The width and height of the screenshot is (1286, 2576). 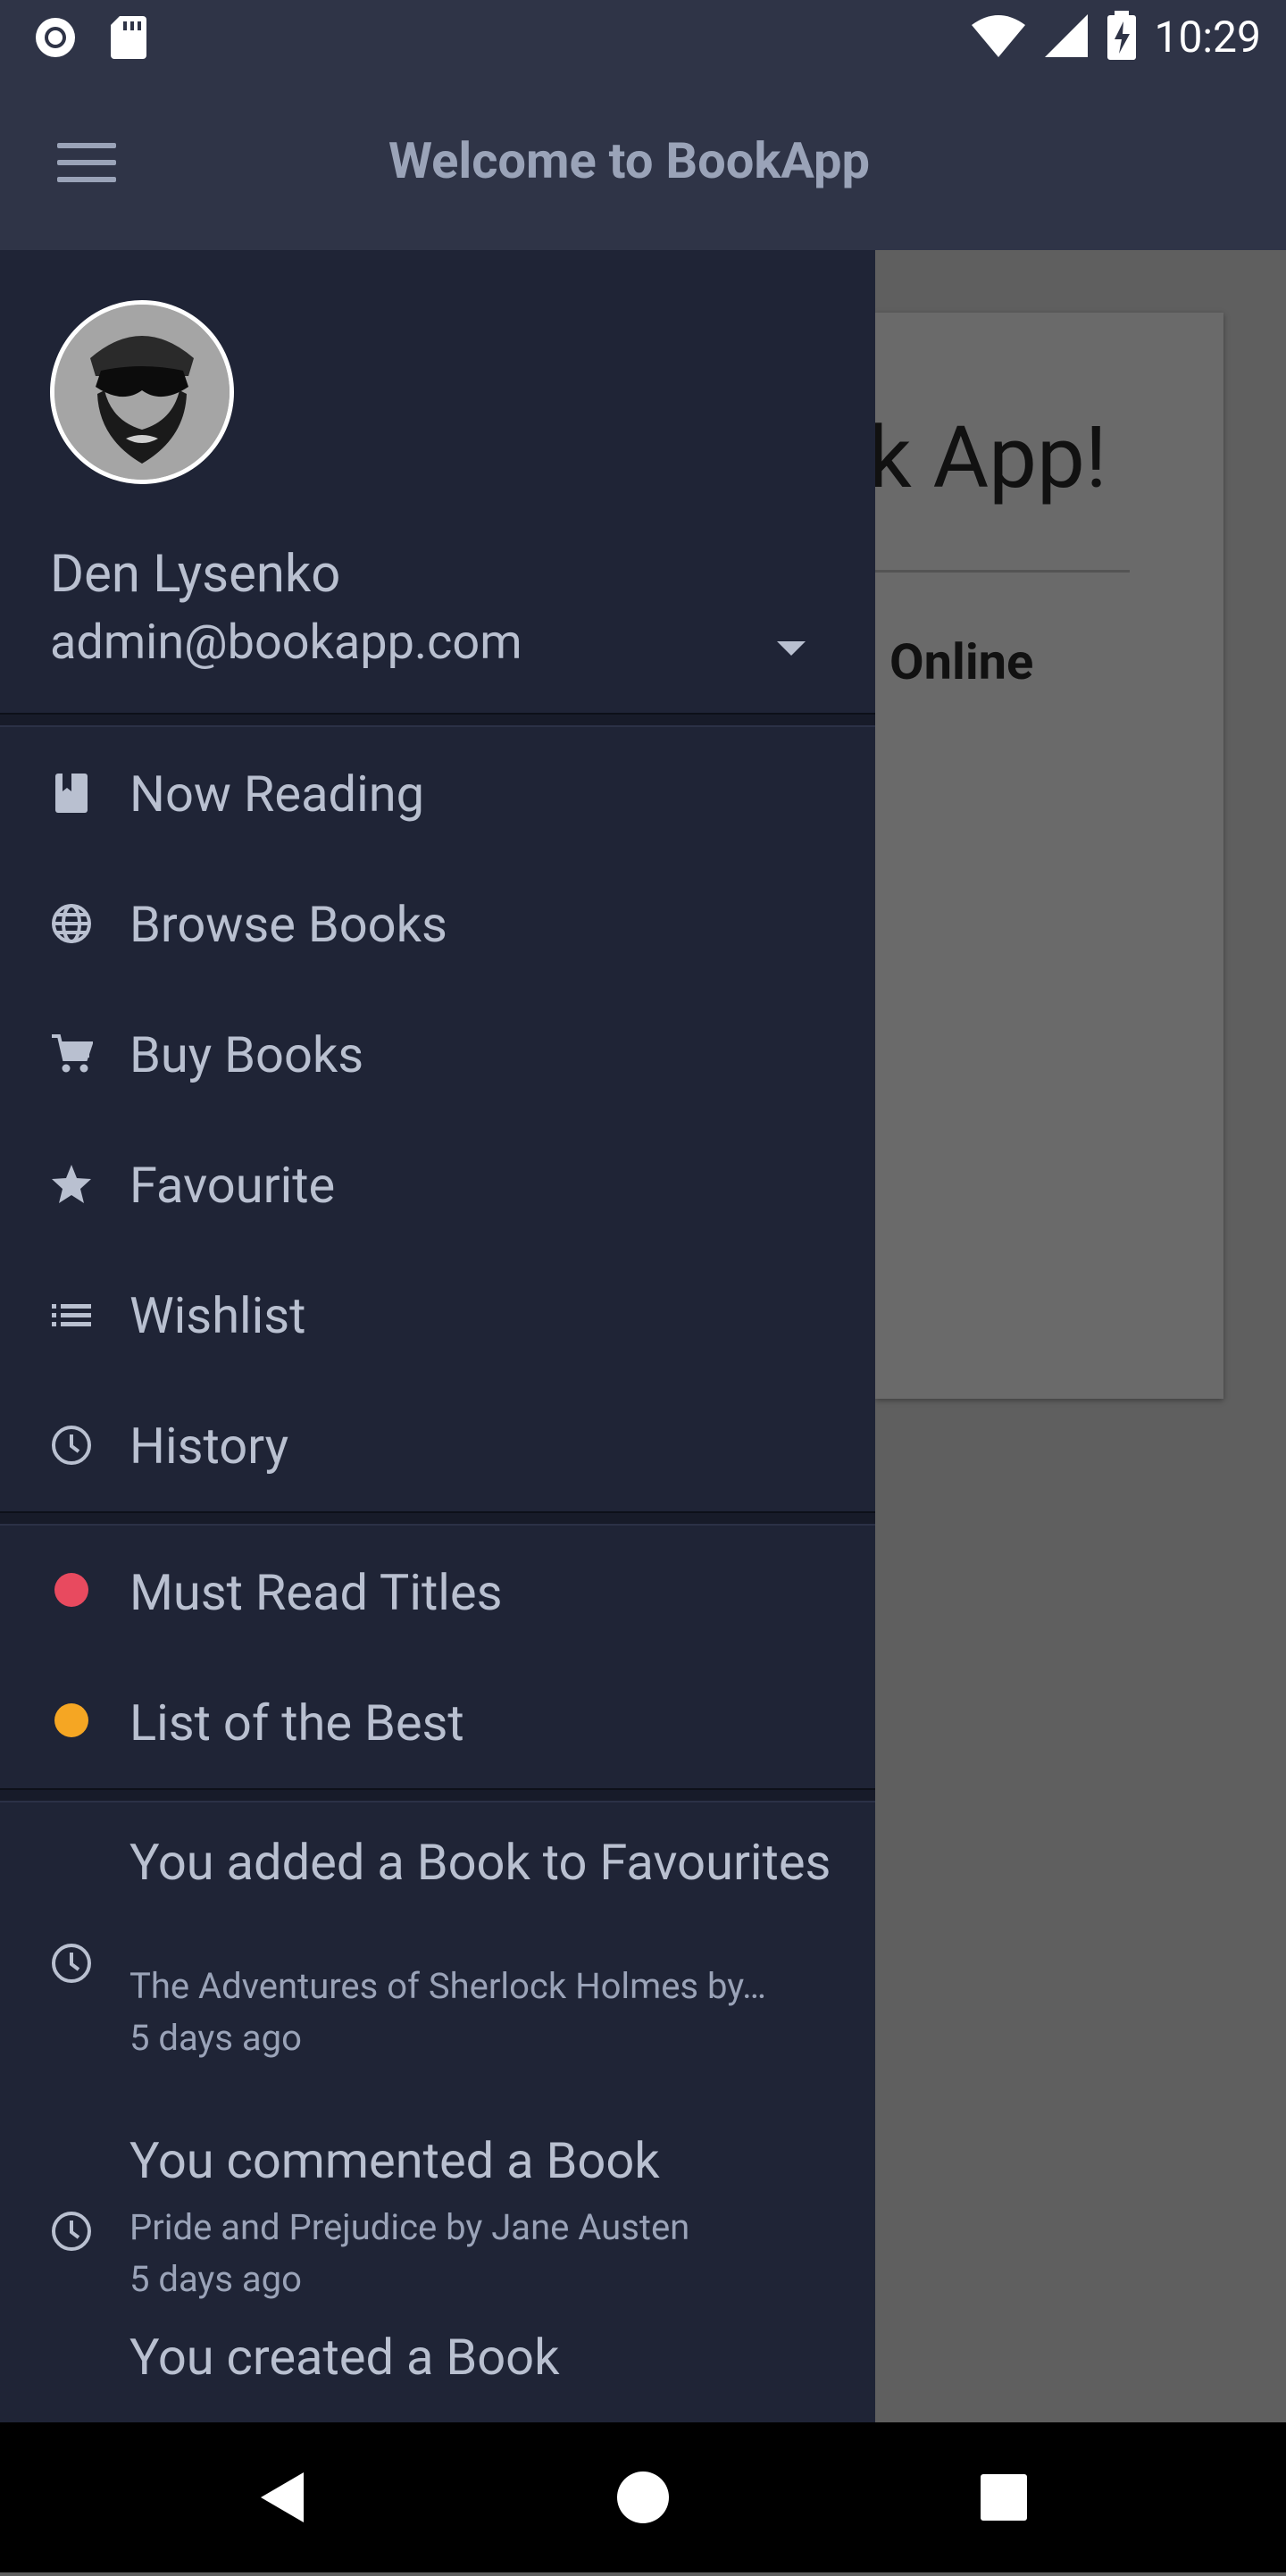 I want to click on label-item-list-of-the-best: List of the Best, so click(x=438, y=1723).